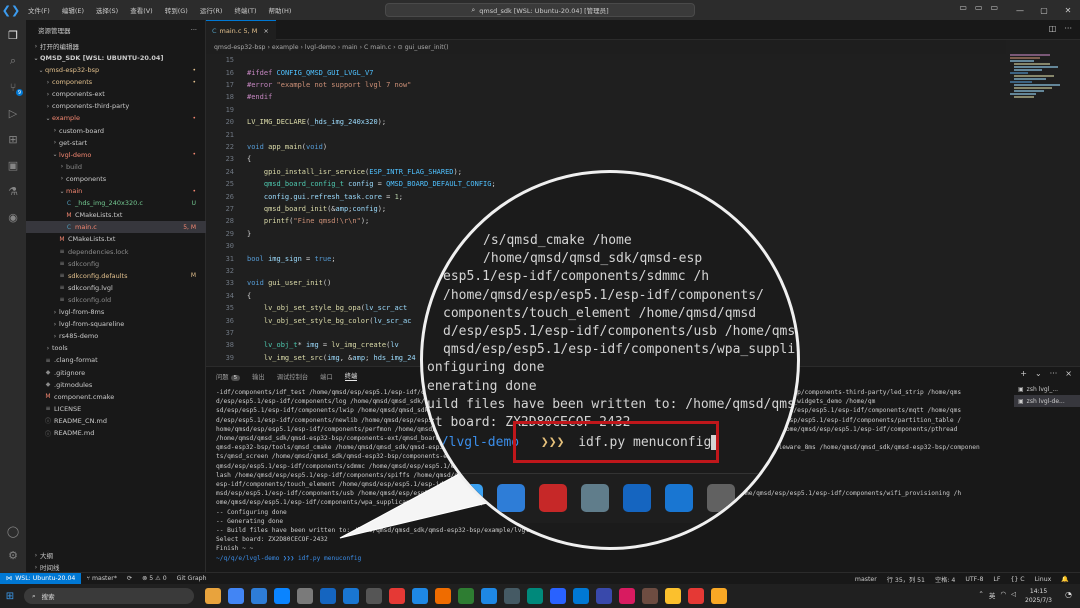  I want to click on file-item: ⓘ README_CN.md, so click(116, 421).